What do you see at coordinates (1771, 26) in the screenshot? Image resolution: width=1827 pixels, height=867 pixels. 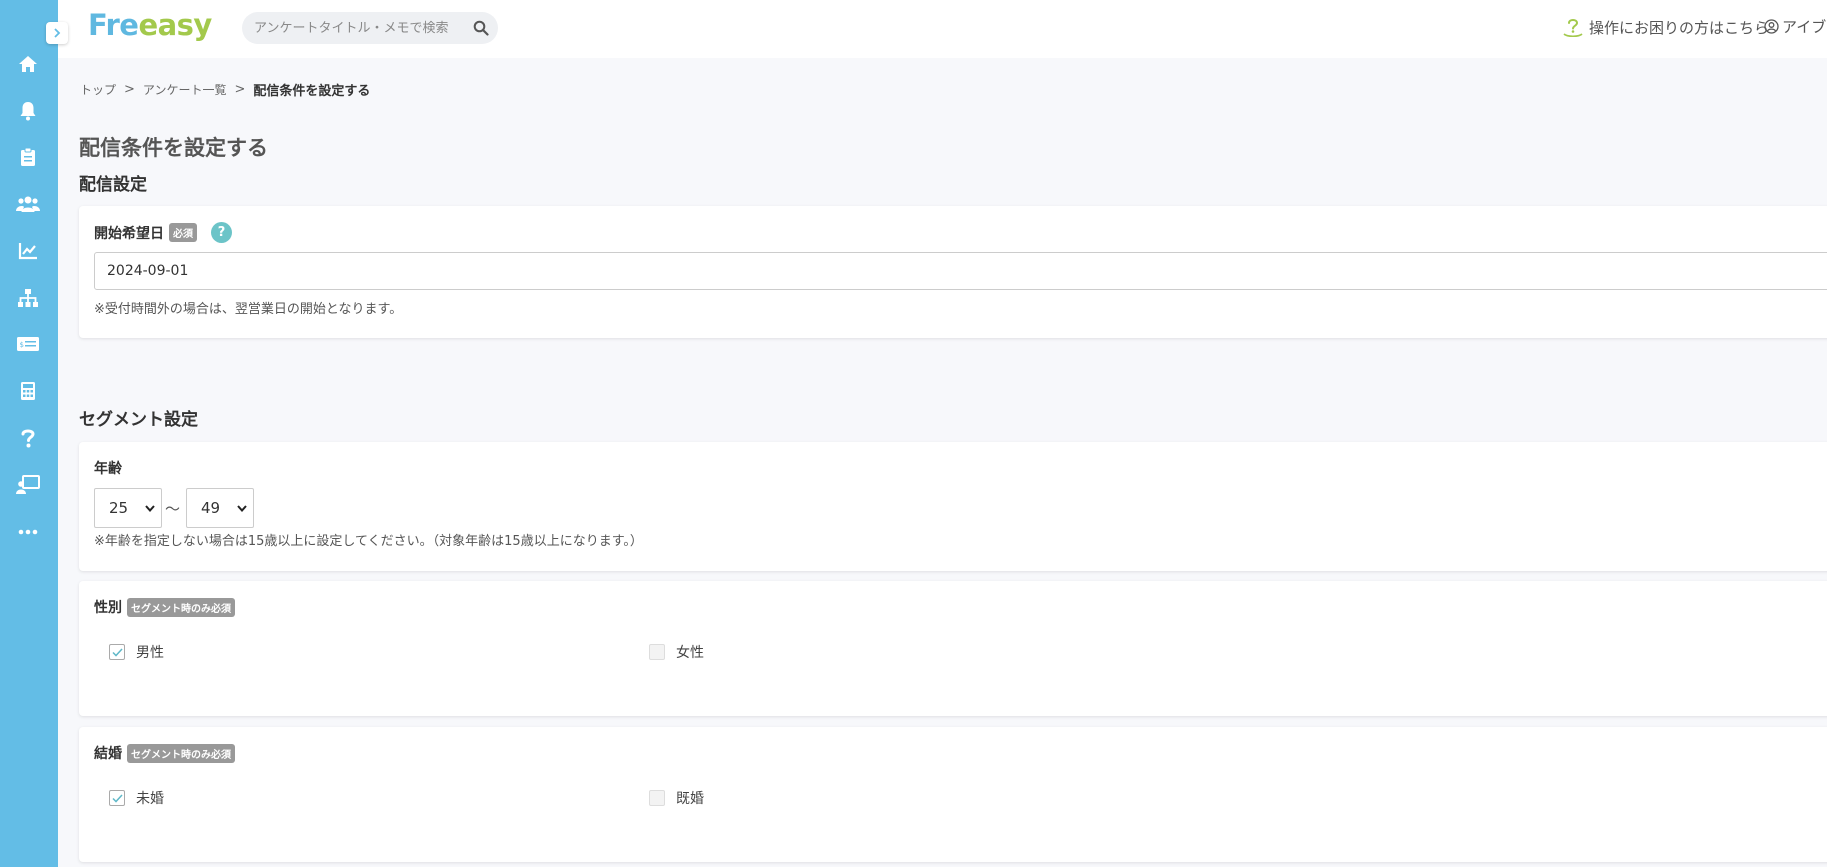 I see `user-circle-icon` at bounding box center [1771, 26].